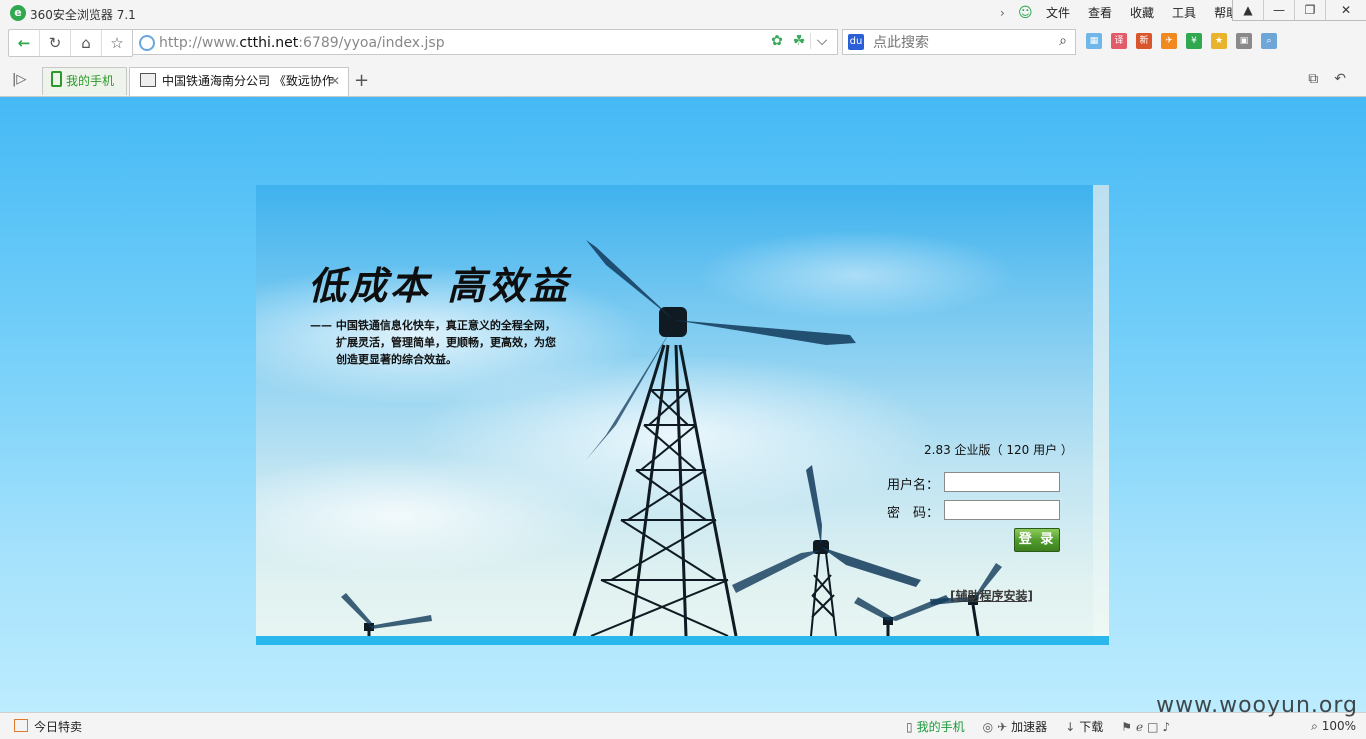 Image resolution: width=1366 pixels, height=739 pixels. Describe the element at coordinates (1002, 510) in the screenshot. I see `password-input` at that location.